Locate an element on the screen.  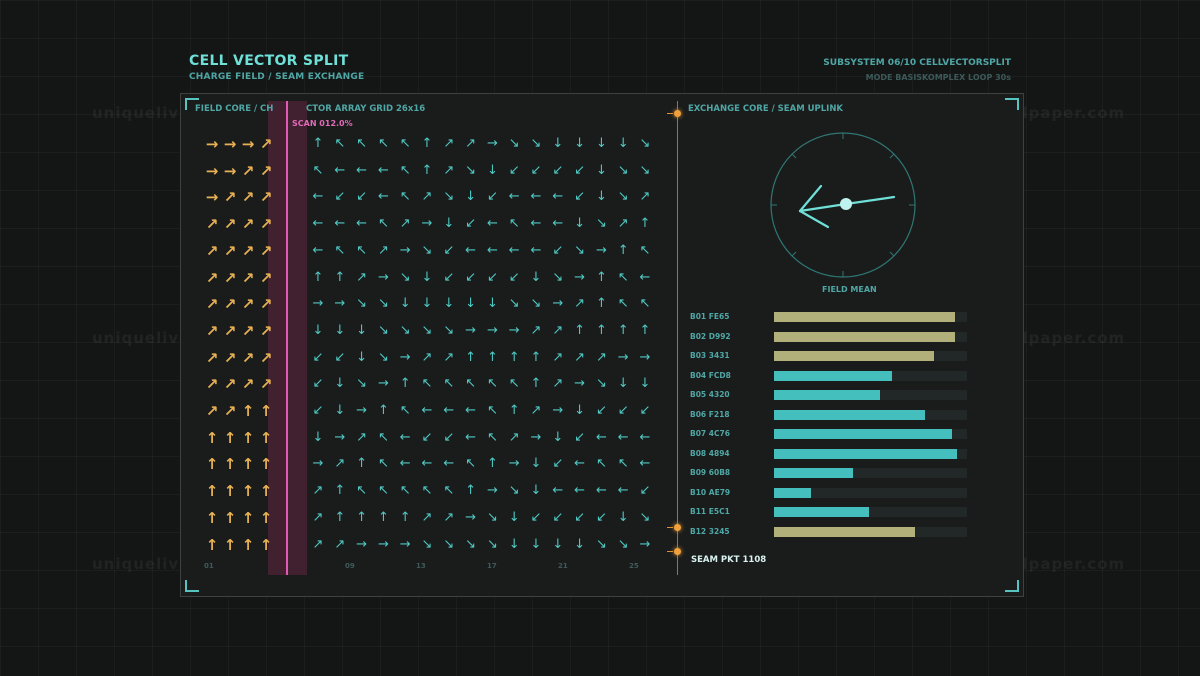
bar-row: B07 4C76 is located at coordinates (830, 434).